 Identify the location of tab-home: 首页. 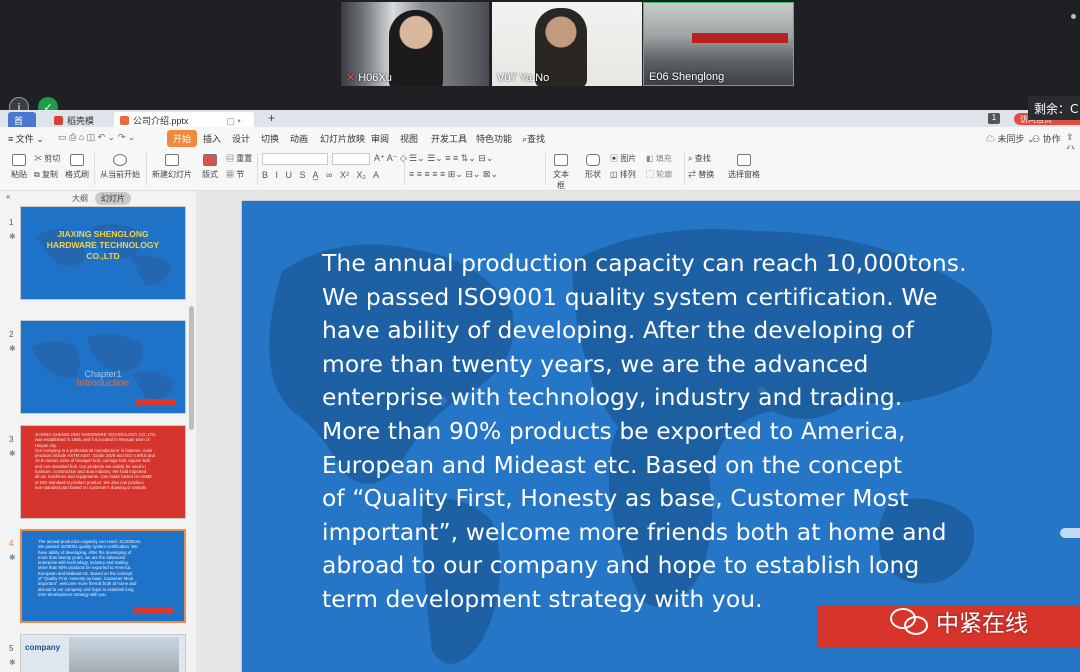
(22, 125).